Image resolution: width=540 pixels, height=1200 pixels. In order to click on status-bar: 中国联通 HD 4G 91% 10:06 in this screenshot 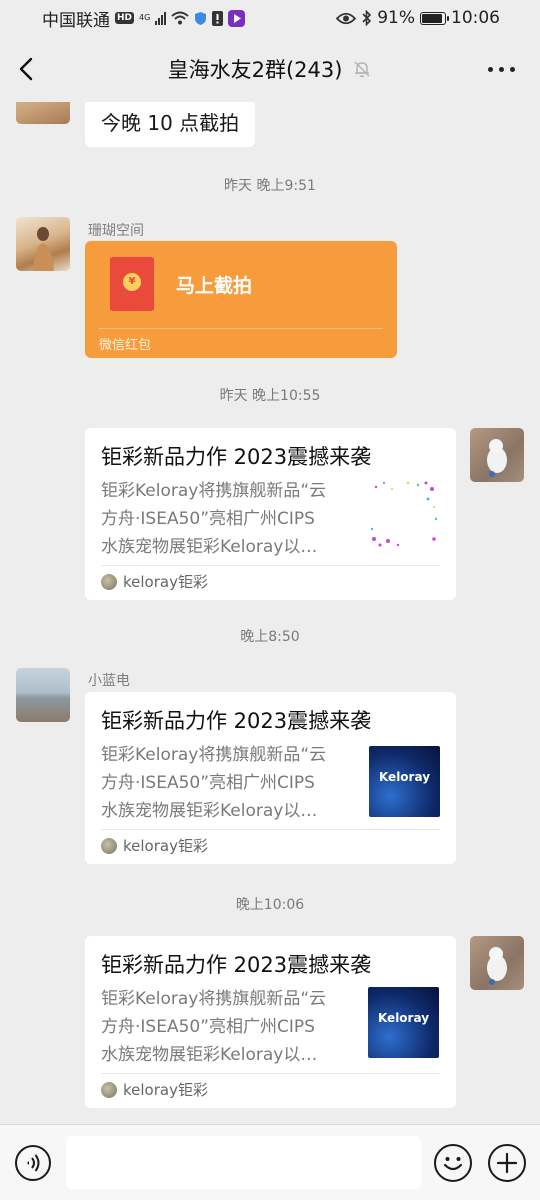, I will do `click(270, 18)`.